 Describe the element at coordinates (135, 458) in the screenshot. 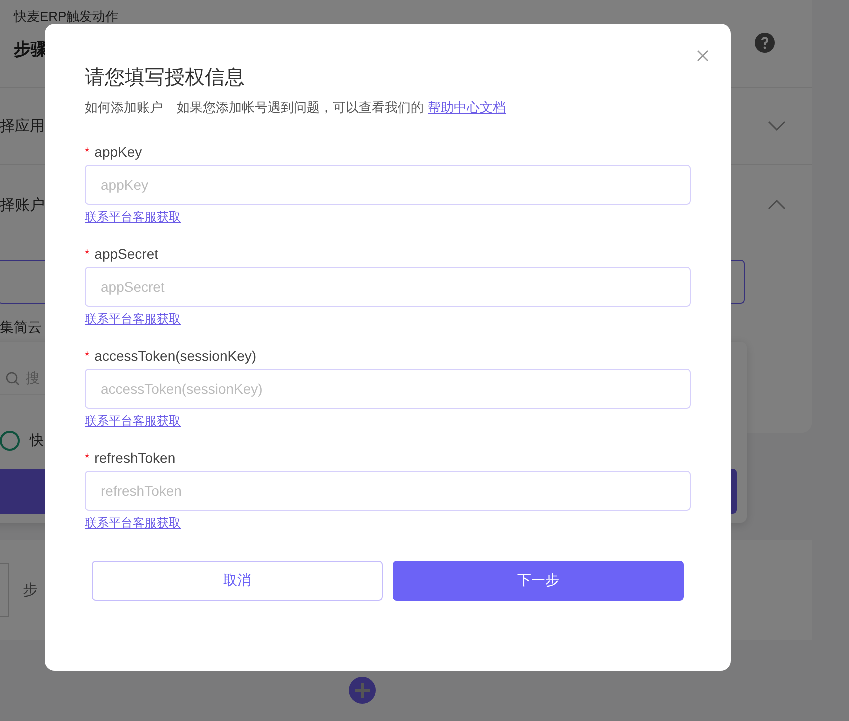

I see `field-label: refreshToken` at that location.